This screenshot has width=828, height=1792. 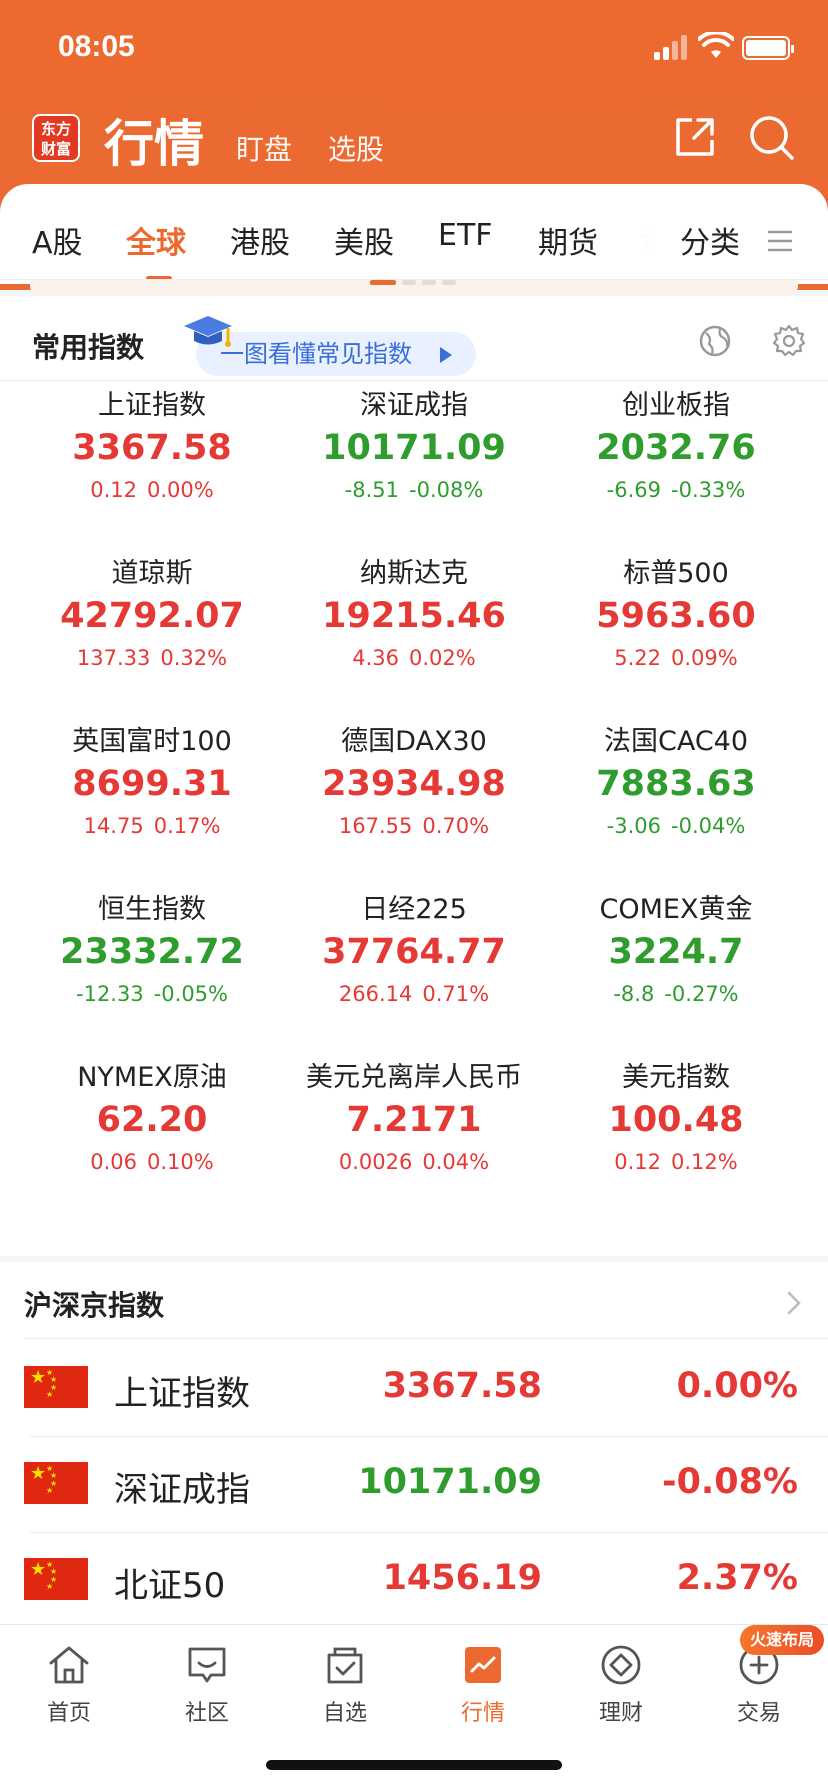 I want to click on nav-wealth: 理财, so click(x=621, y=1681).